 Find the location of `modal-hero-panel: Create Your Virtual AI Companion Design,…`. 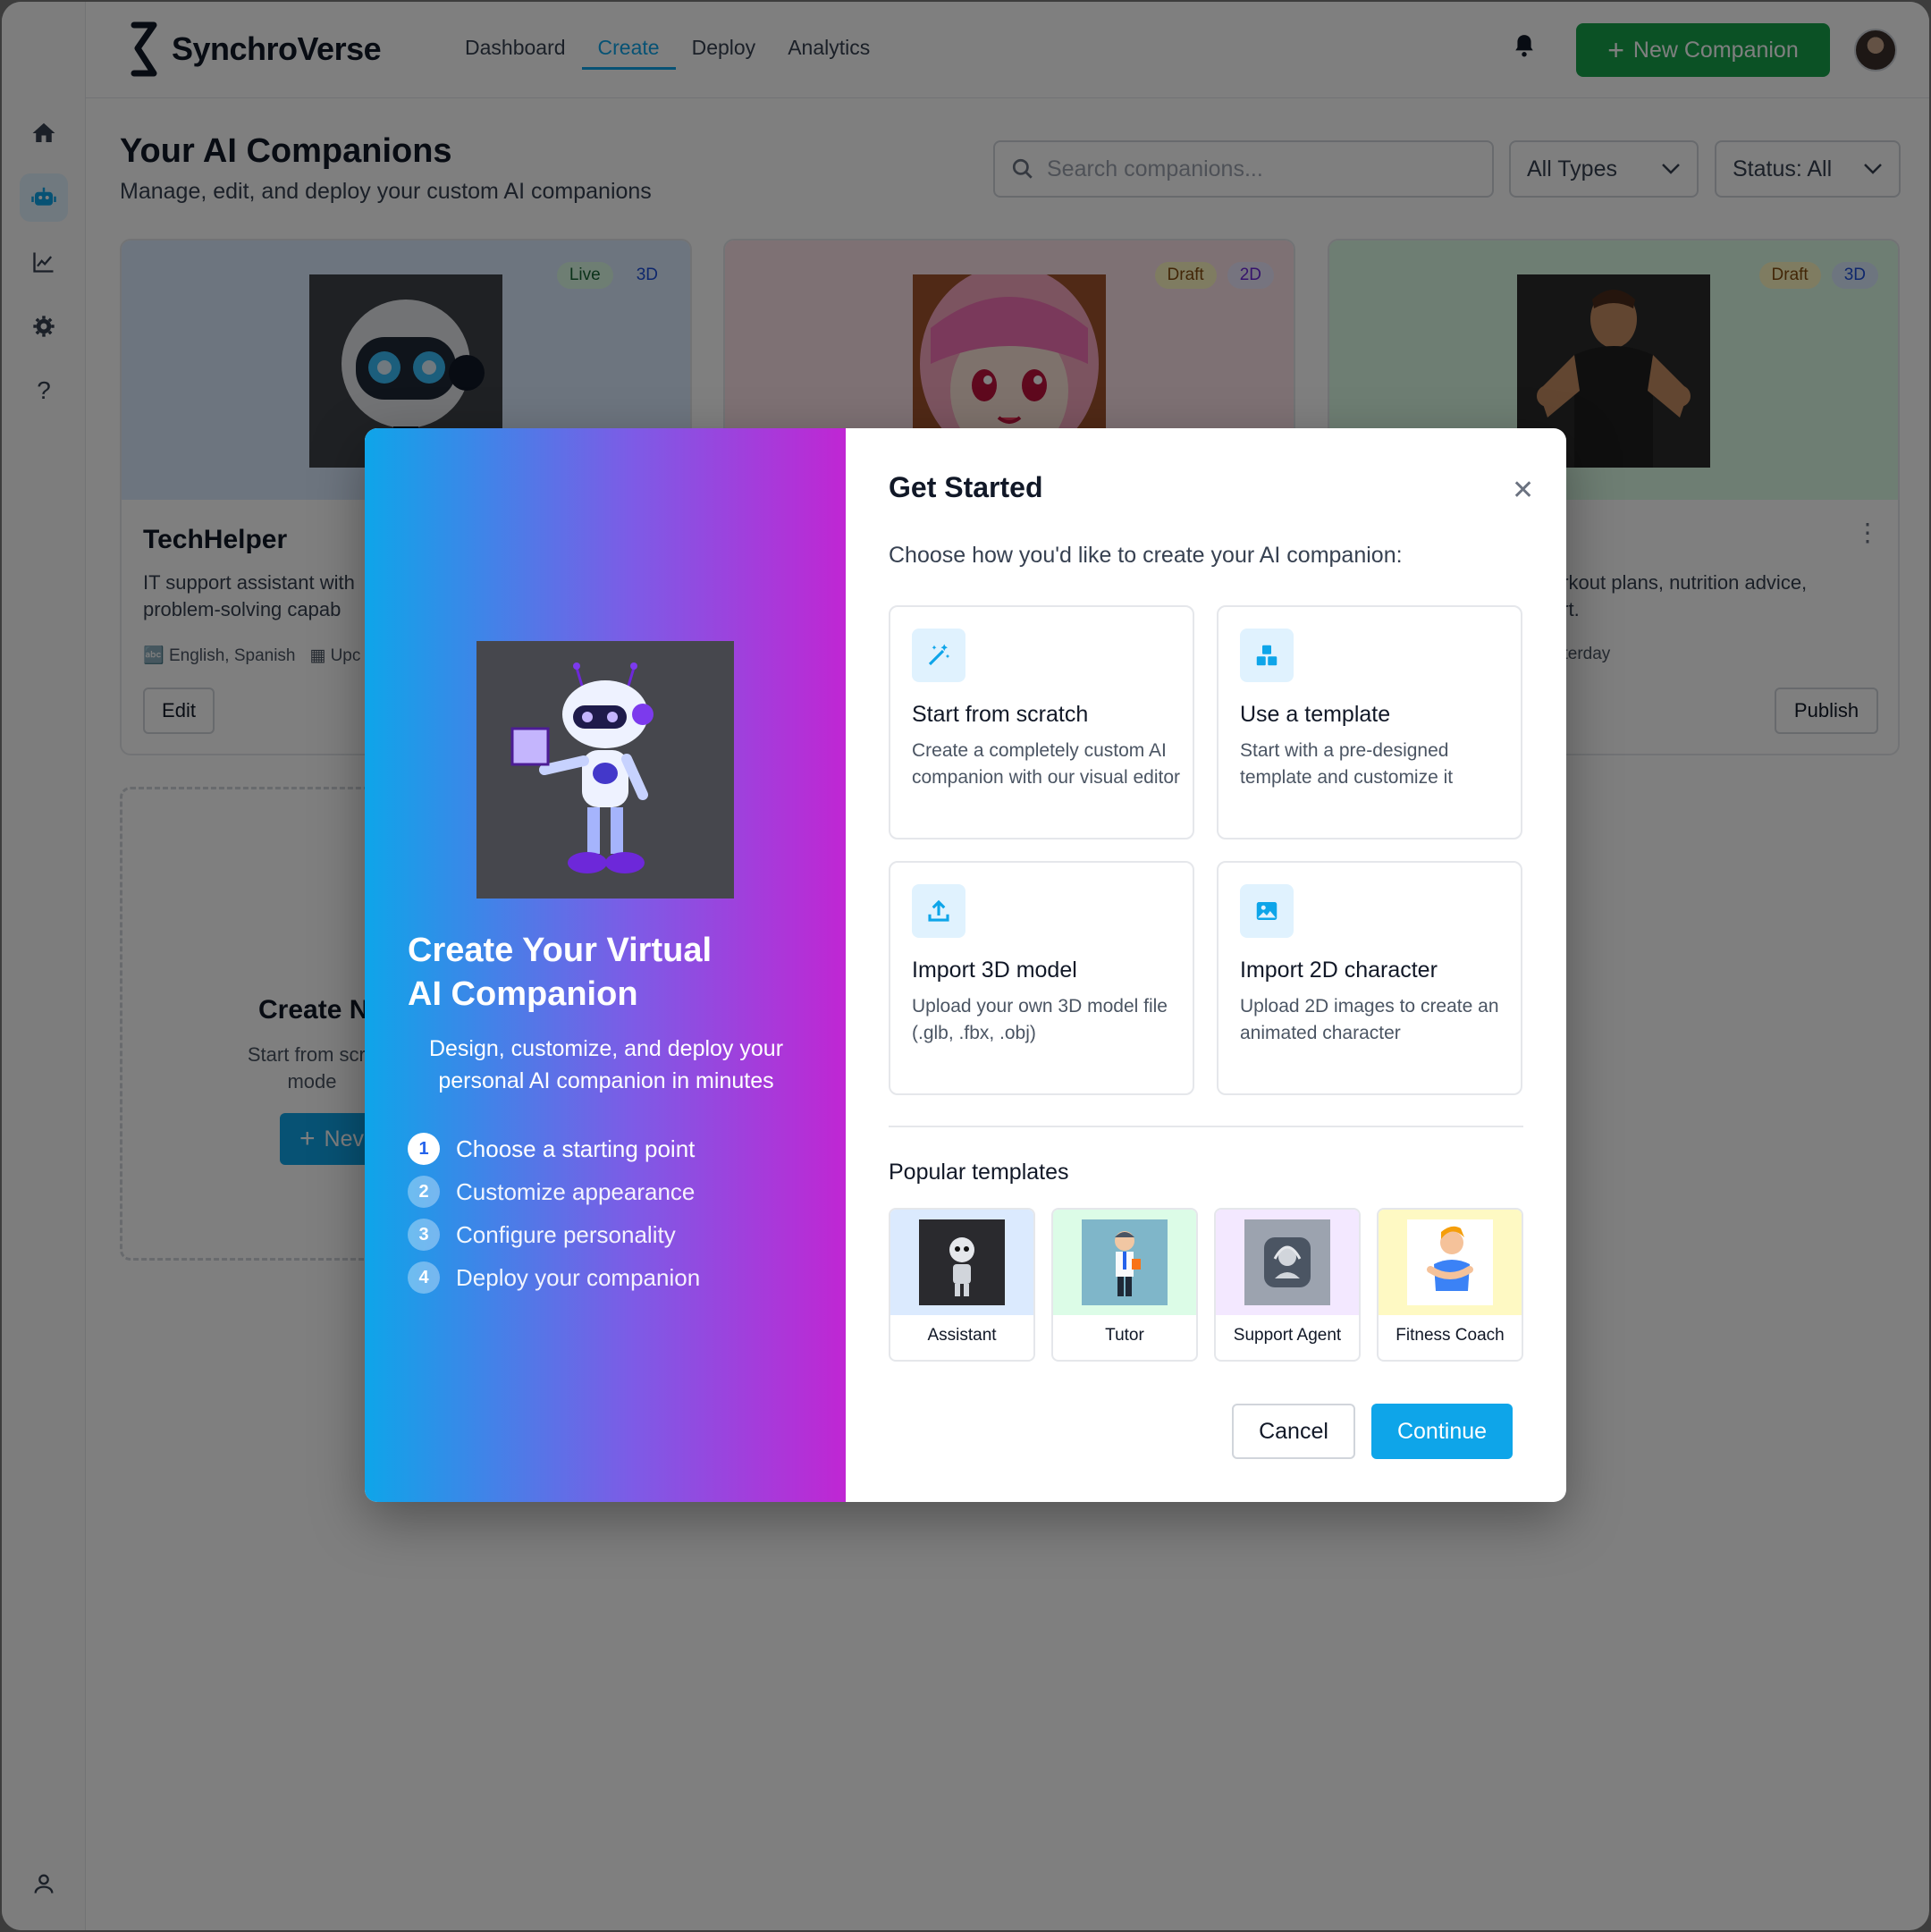

modal-hero-panel: Create Your Virtual AI Companion Design,… is located at coordinates (605, 965).